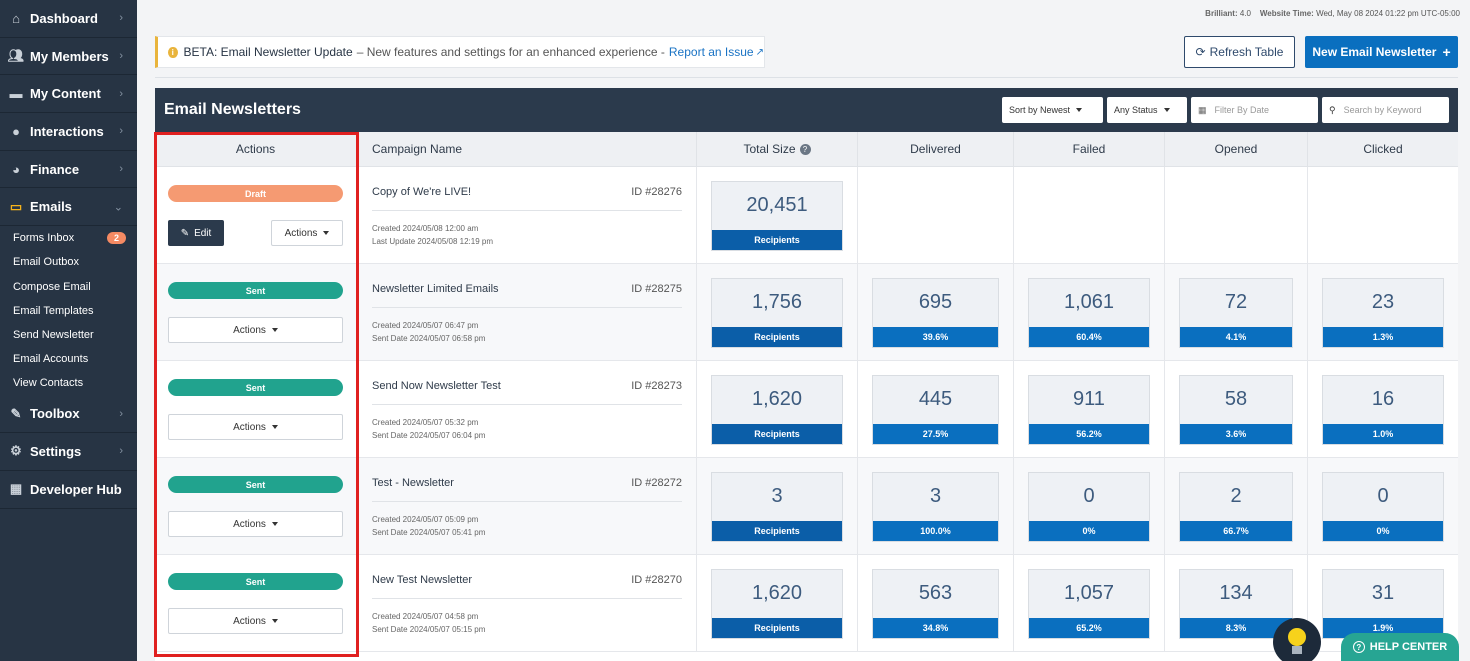 The width and height of the screenshot is (1470, 661). I want to click on stat-box: 695 39.6%, so click(935, 313).